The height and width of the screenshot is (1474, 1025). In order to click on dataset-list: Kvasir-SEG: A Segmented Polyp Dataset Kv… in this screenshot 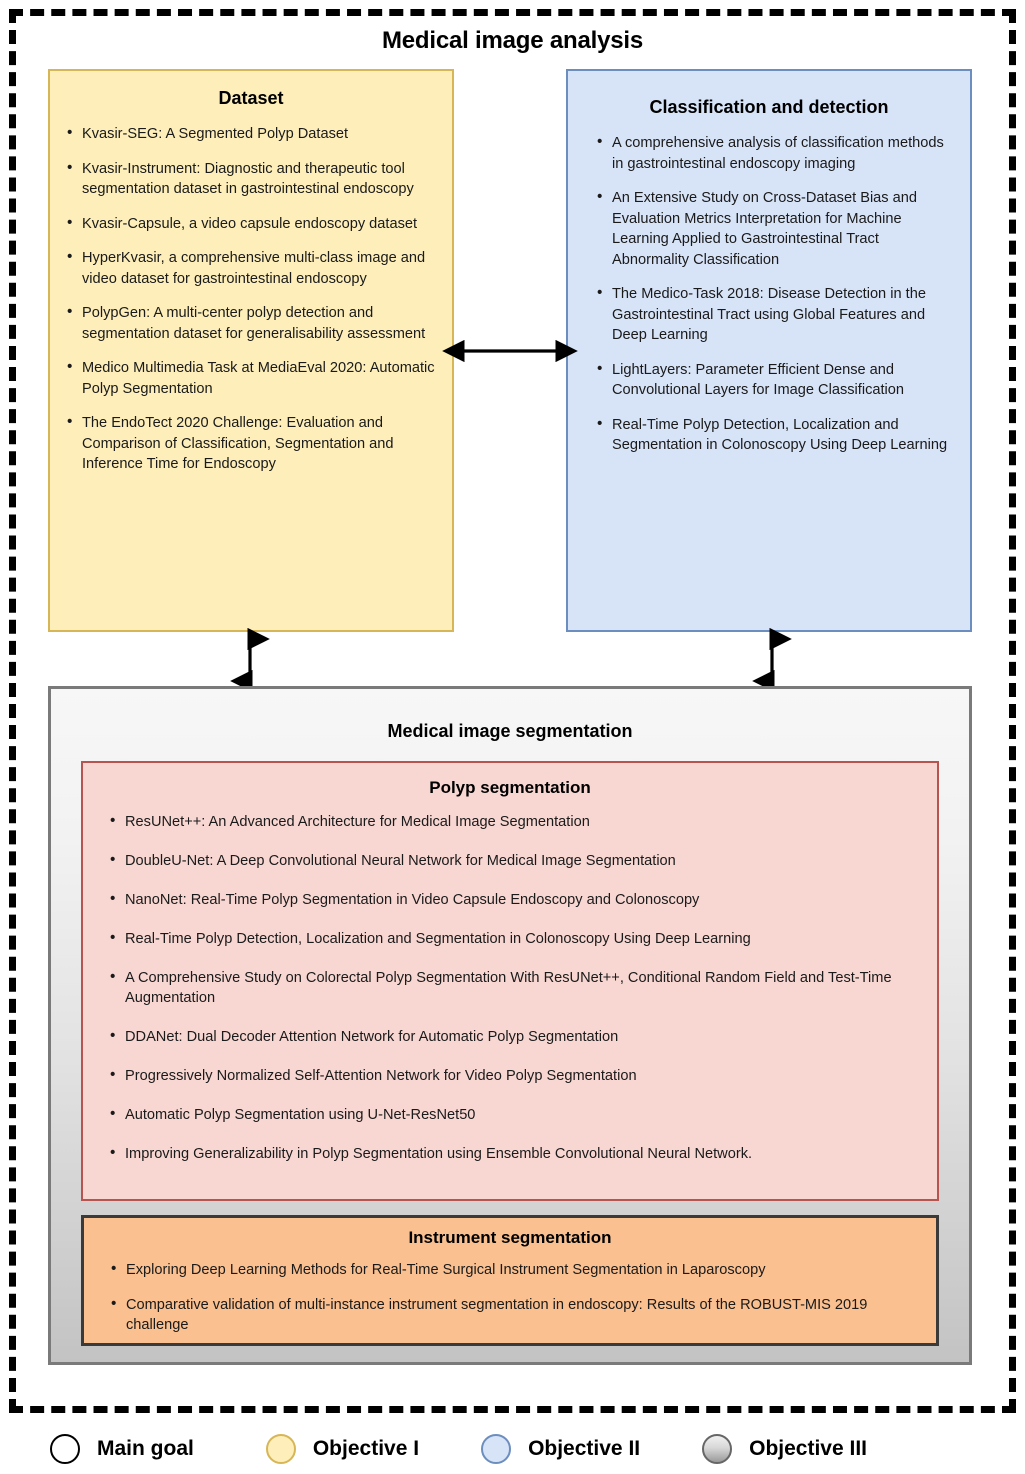, I will do `click(251, 299)`.